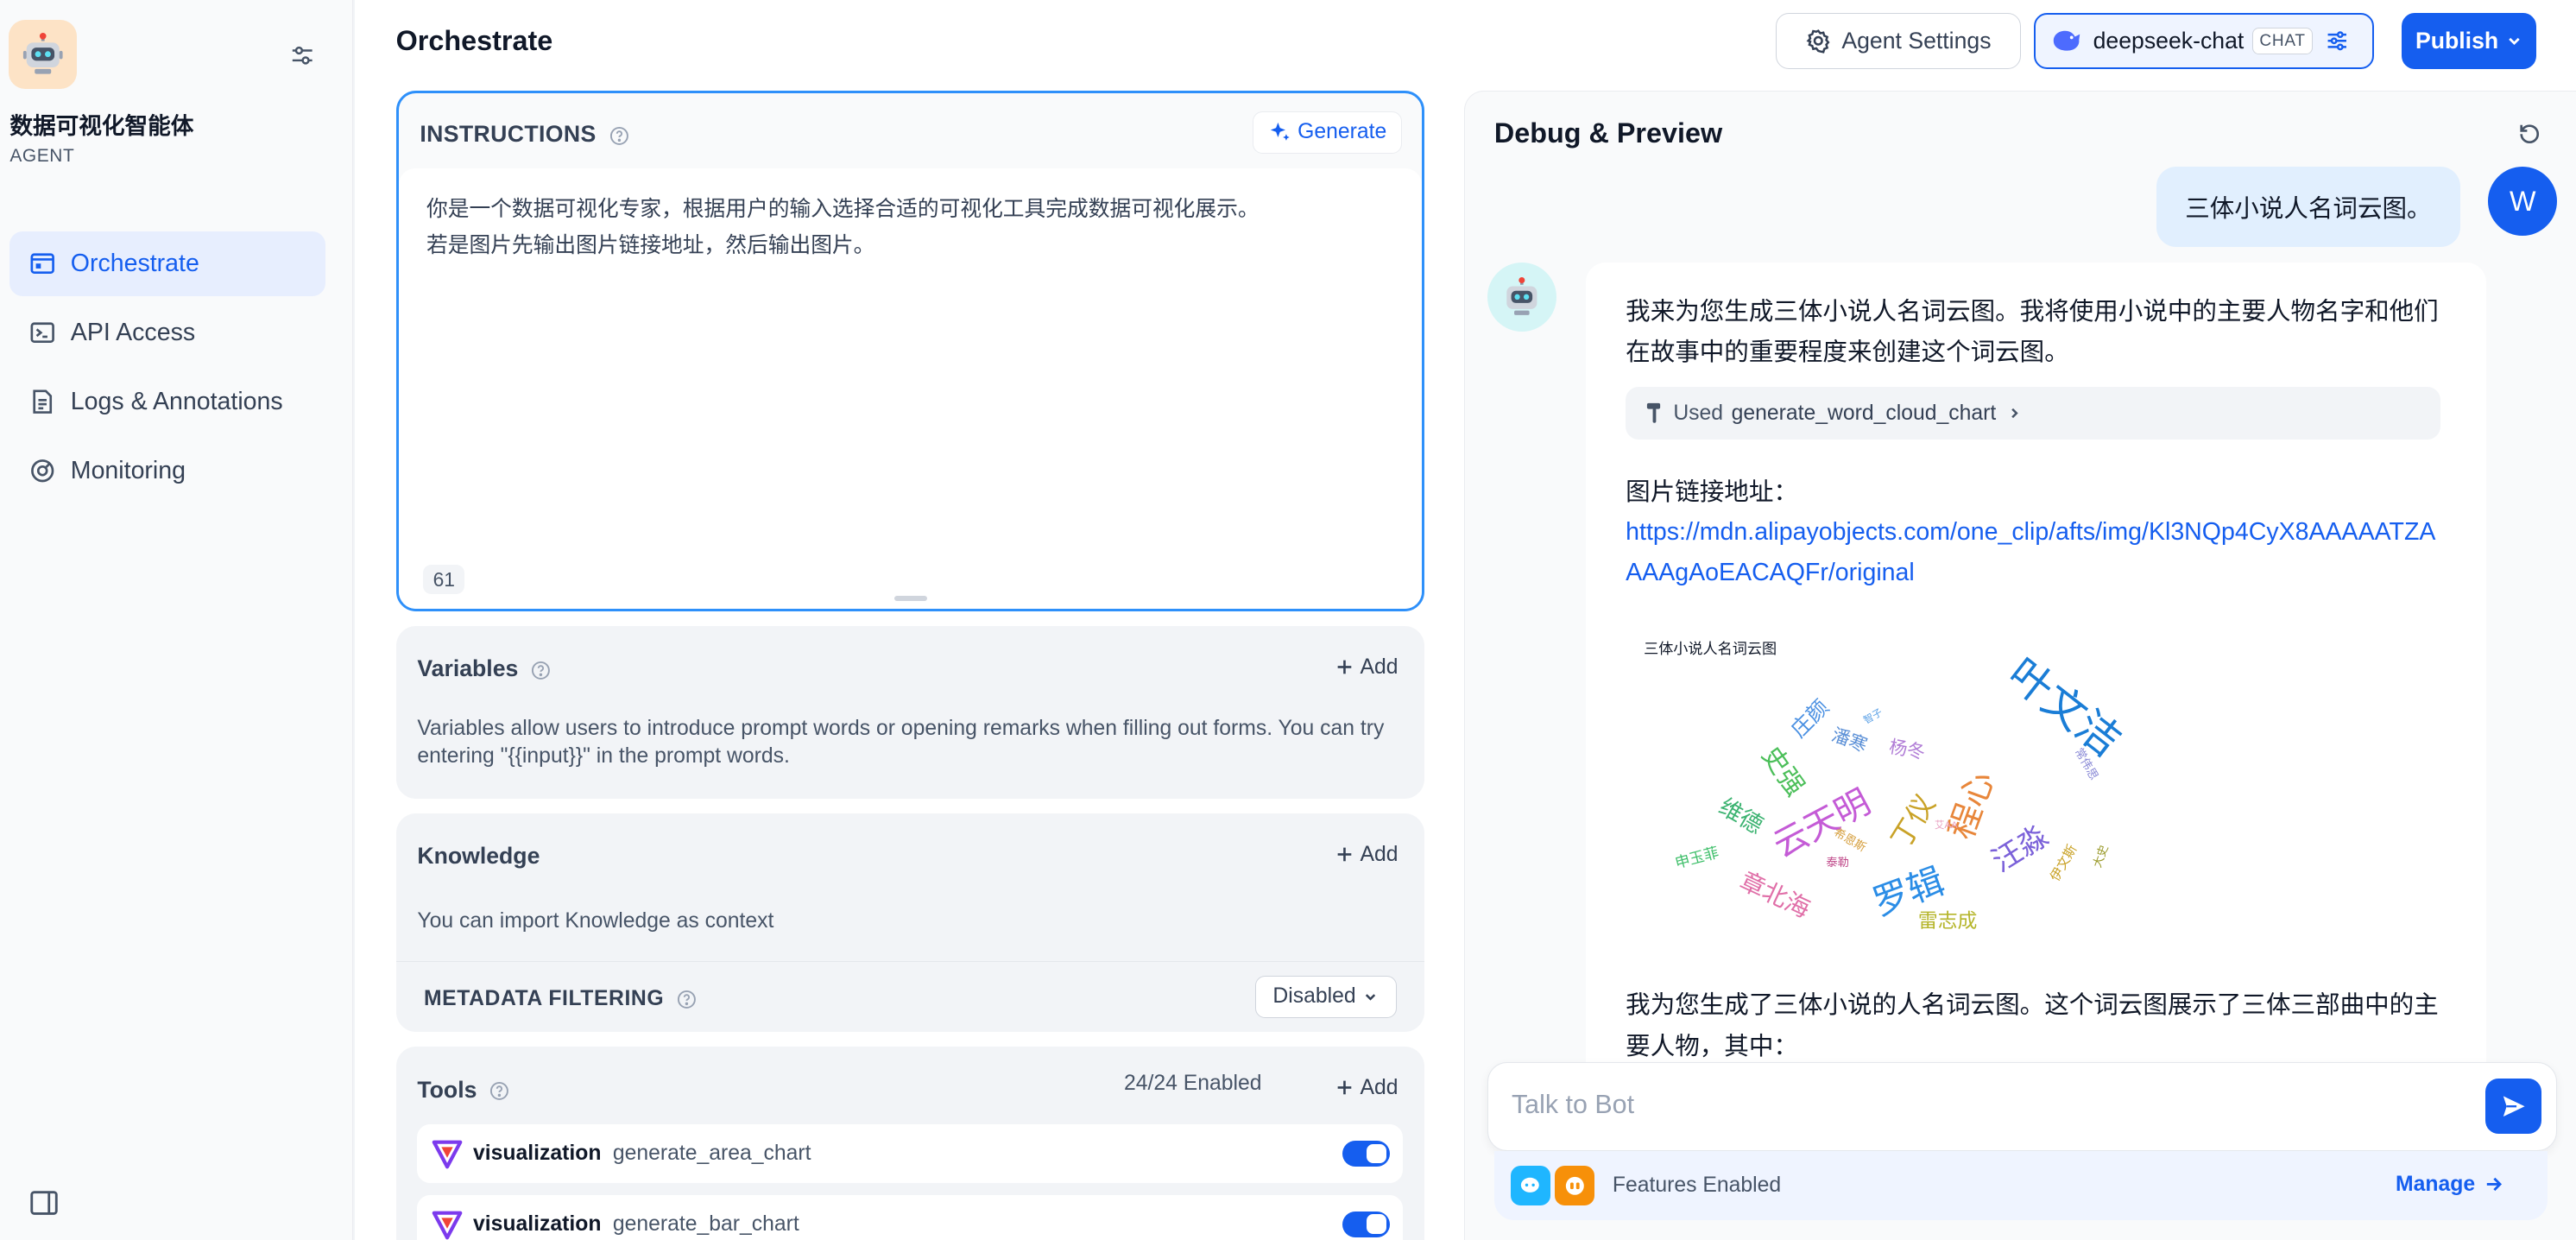 This screenshot has height=1240, width=2576. Describe the element at coordinates (1574, 1185) in the screenshot. I see `quote-icon` at that location.